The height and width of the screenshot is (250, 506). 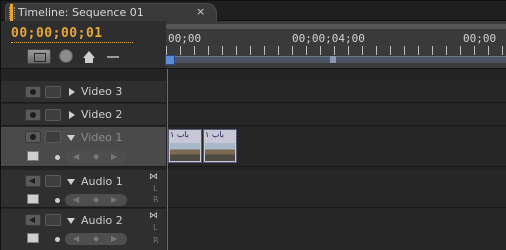 I want to click on home-icon, so click(x=89, y=57).